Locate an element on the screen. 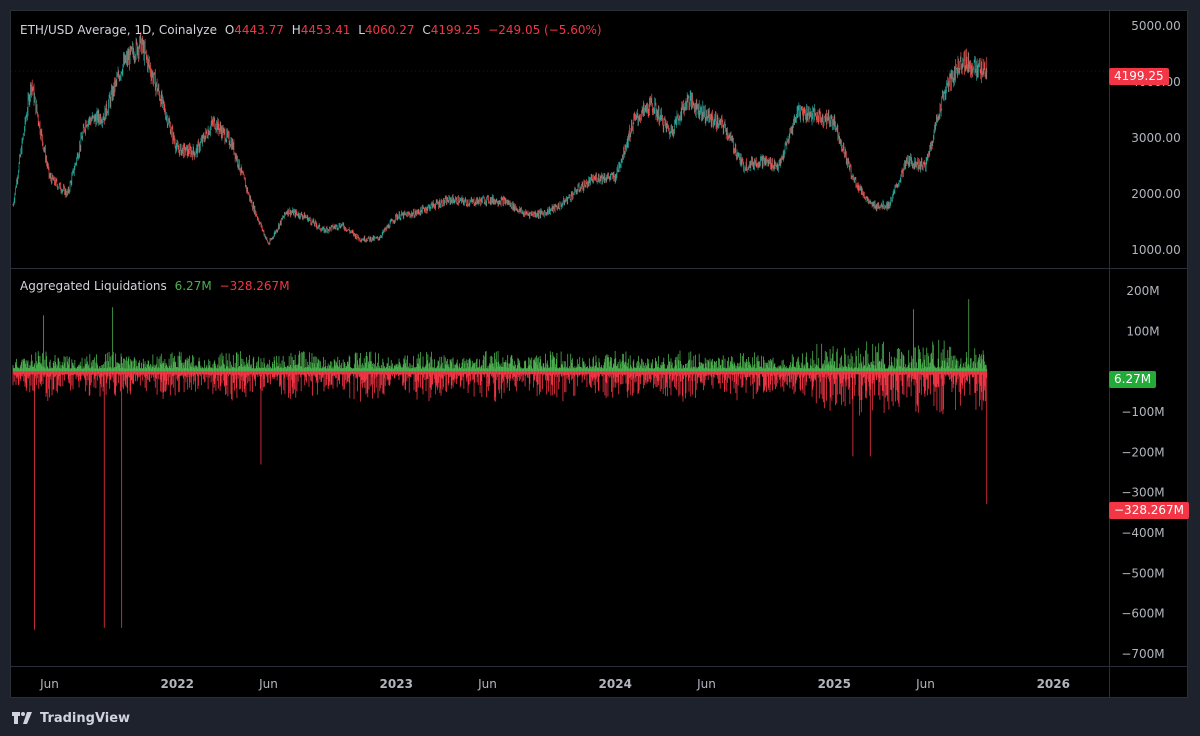  change-value: −249.05 (−5.60%) is located at coordinates (545, 30).